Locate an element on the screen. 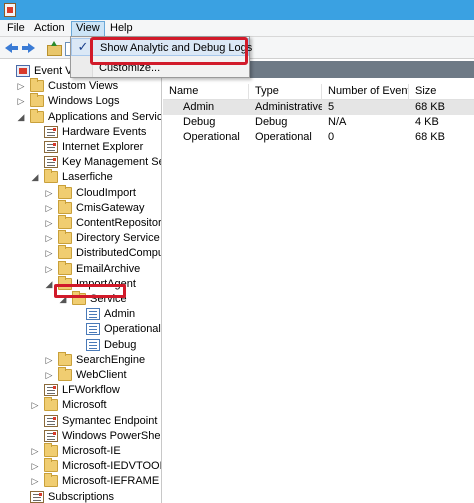 This screenshot has width=474, height=503. up-folder-icon is located at coordinates (54, 48).